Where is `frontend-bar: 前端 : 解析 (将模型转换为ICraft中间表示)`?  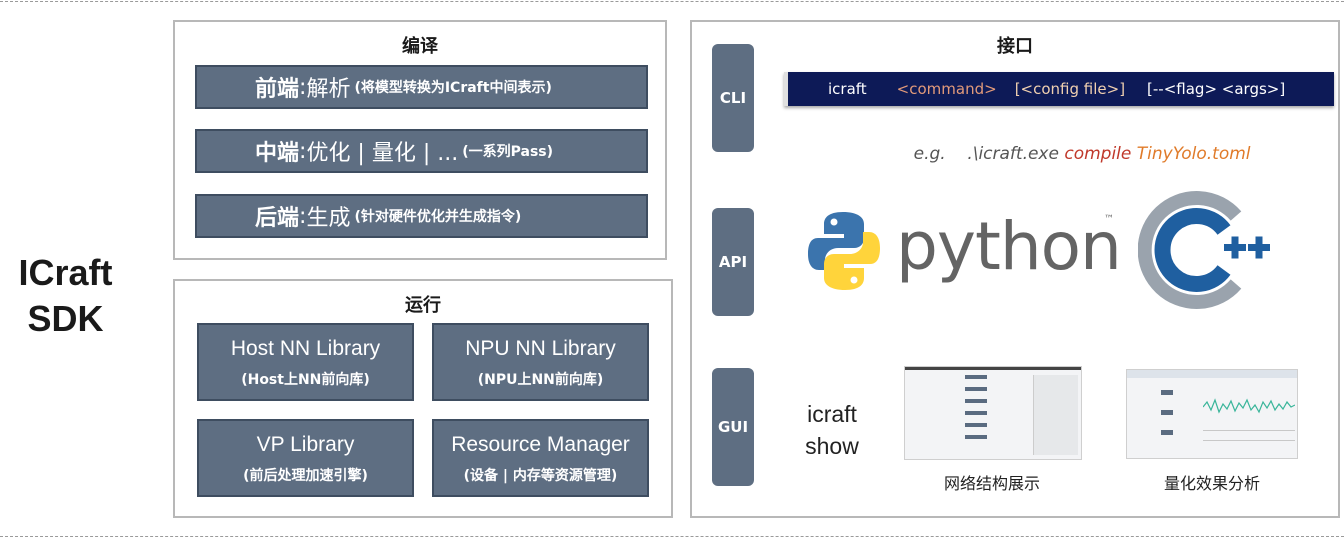
frontend-bar: 前端 : 解析 (将模型转换为ICraft中间表示) is located at coordinates (421, 87).